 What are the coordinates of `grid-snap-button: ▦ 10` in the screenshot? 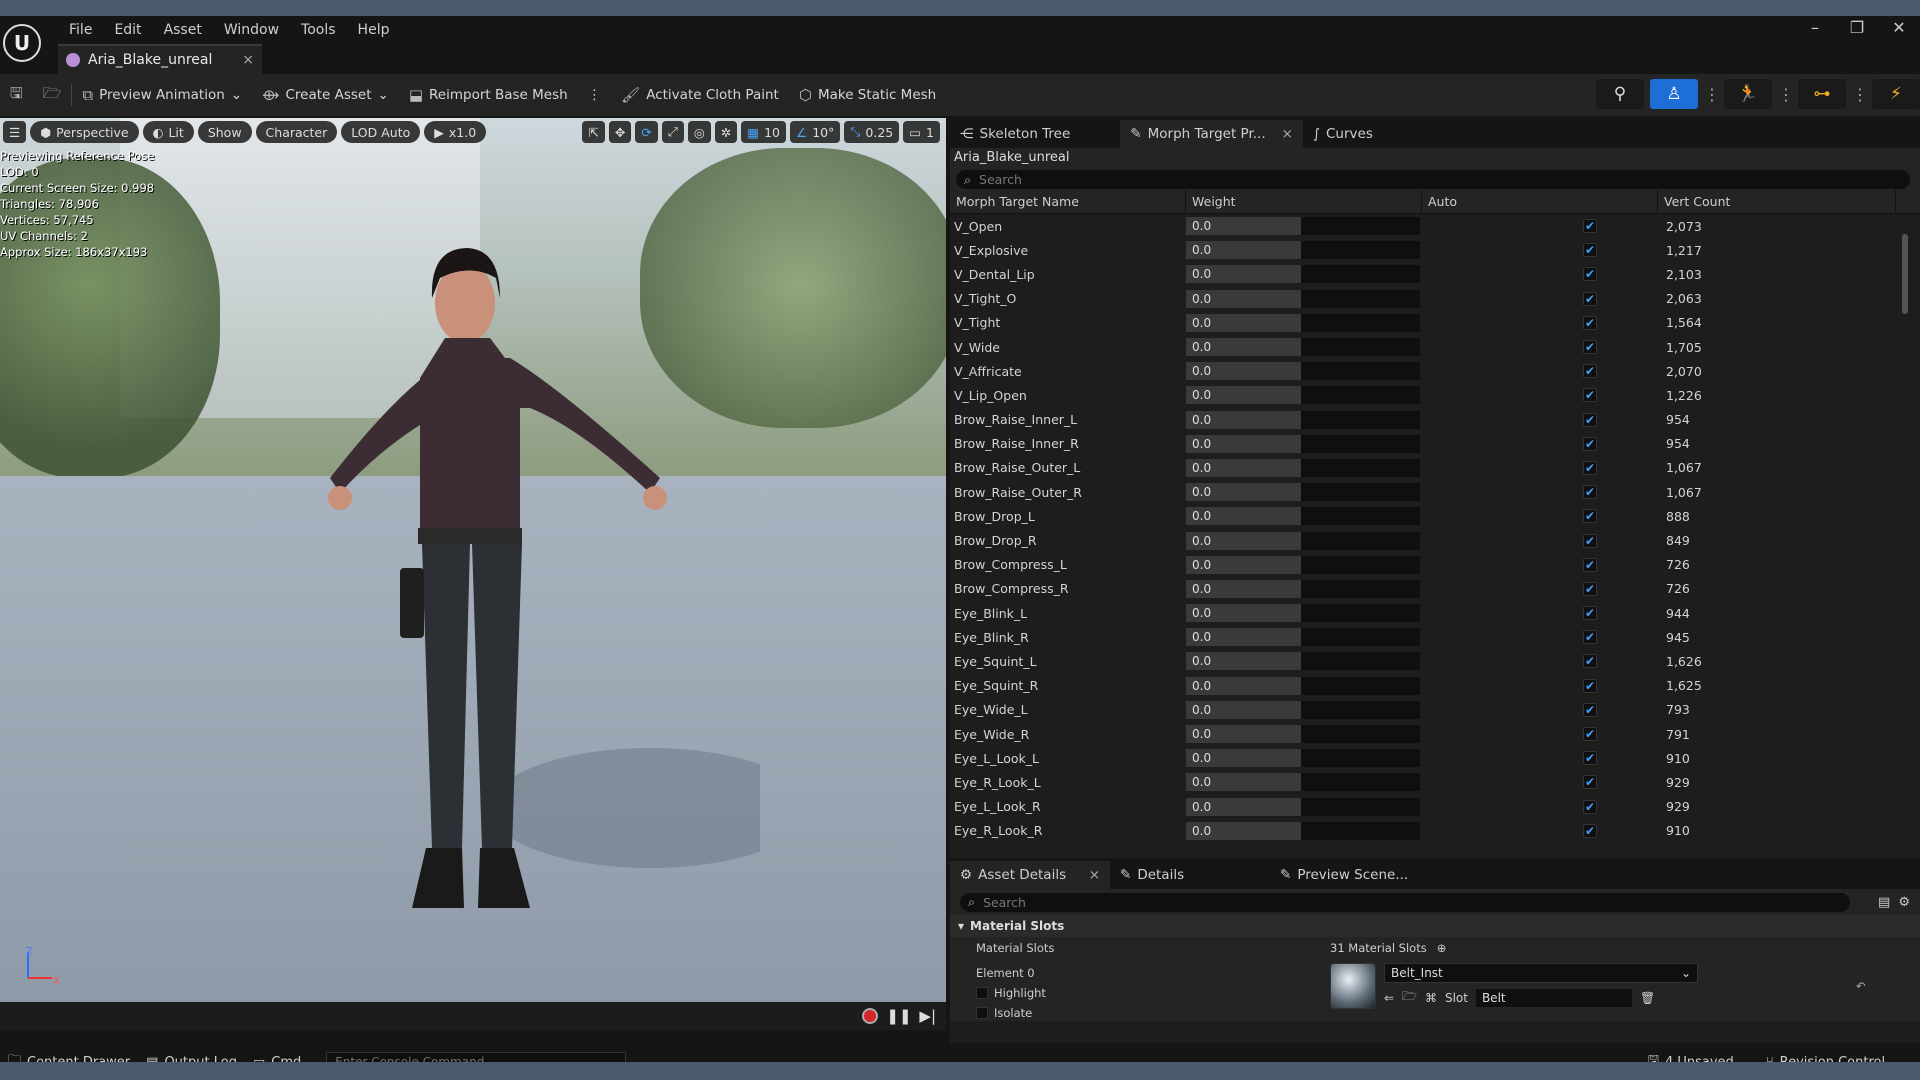 It's located at (763, 132).